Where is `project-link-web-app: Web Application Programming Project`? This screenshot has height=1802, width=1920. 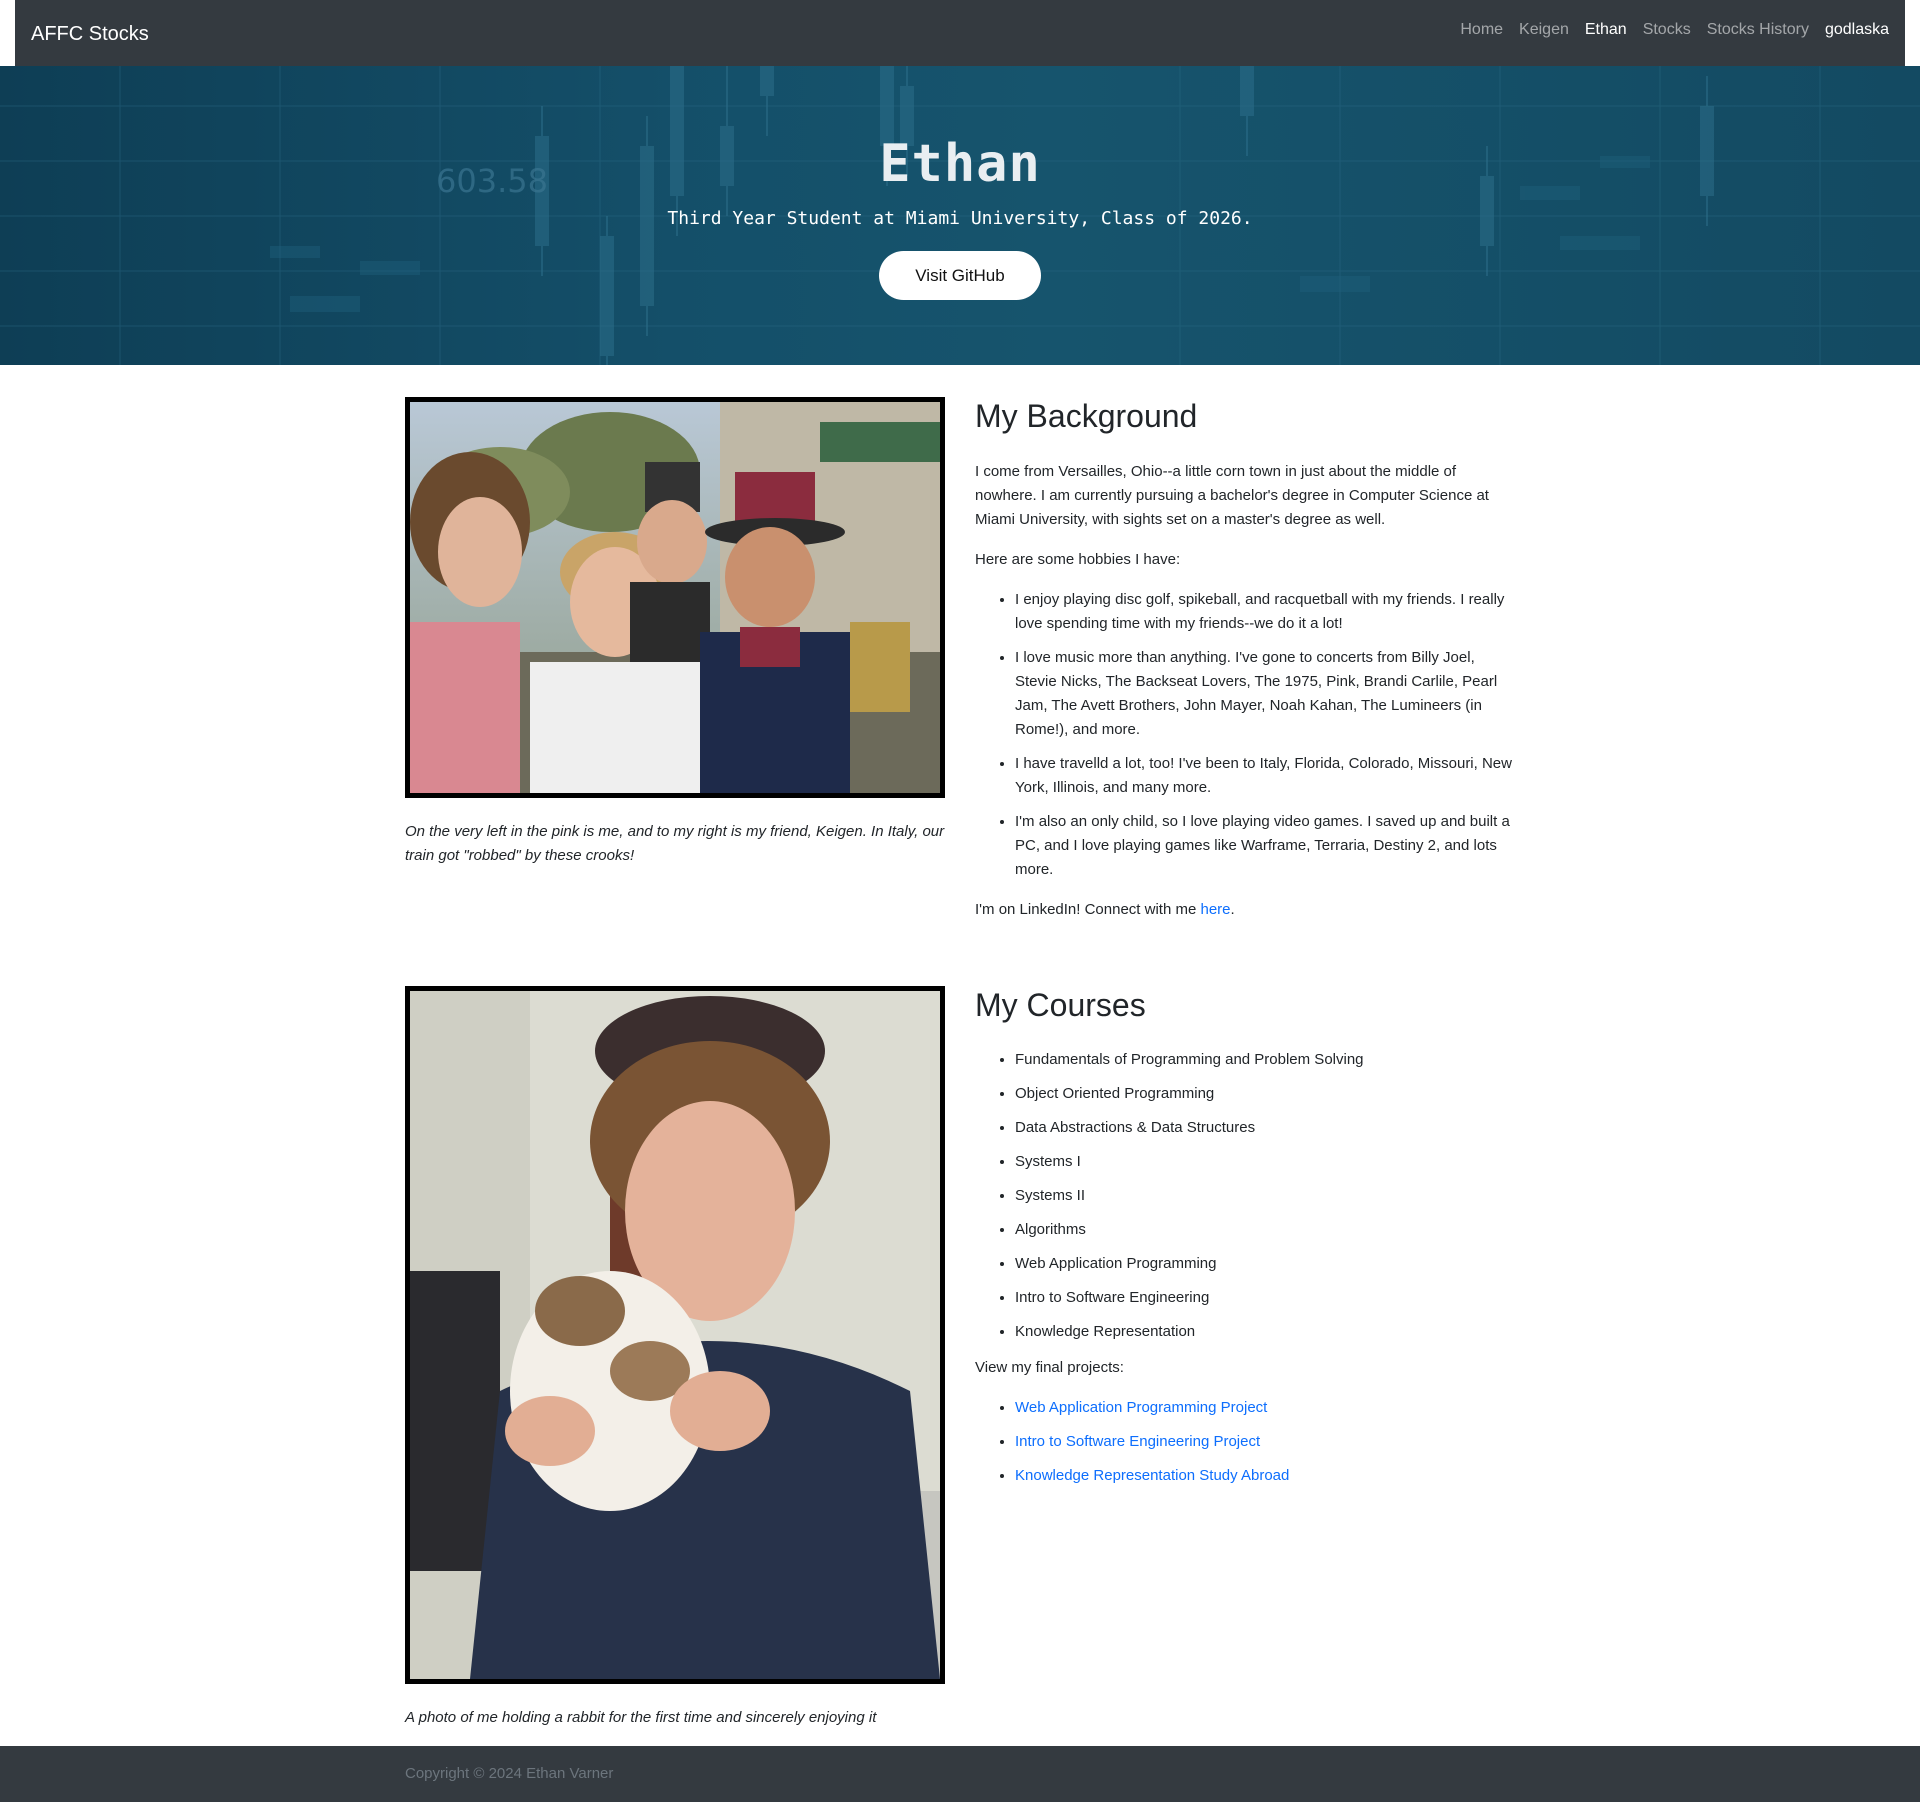 project-link-web-app: Web Application Programming Project is located at coordinates (1141, 1407).